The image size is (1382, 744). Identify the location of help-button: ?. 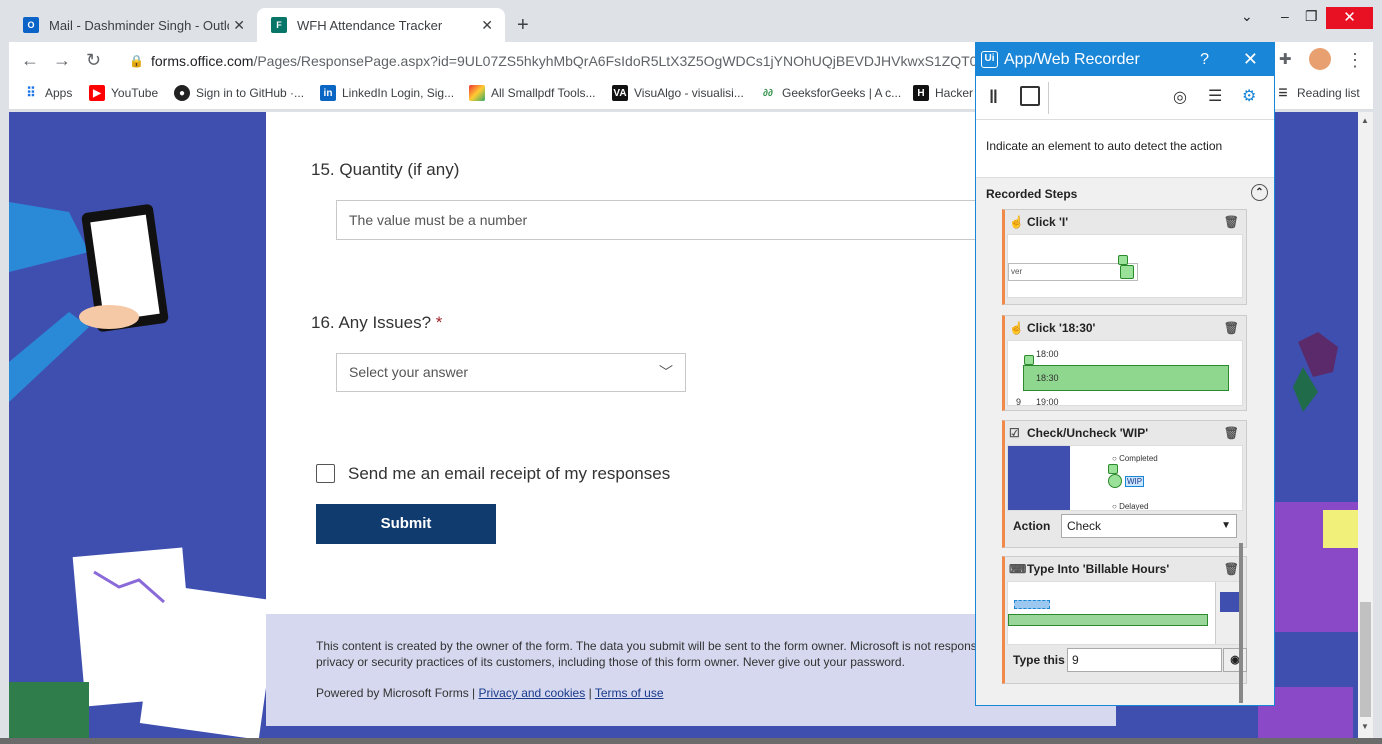
(1204, 59).